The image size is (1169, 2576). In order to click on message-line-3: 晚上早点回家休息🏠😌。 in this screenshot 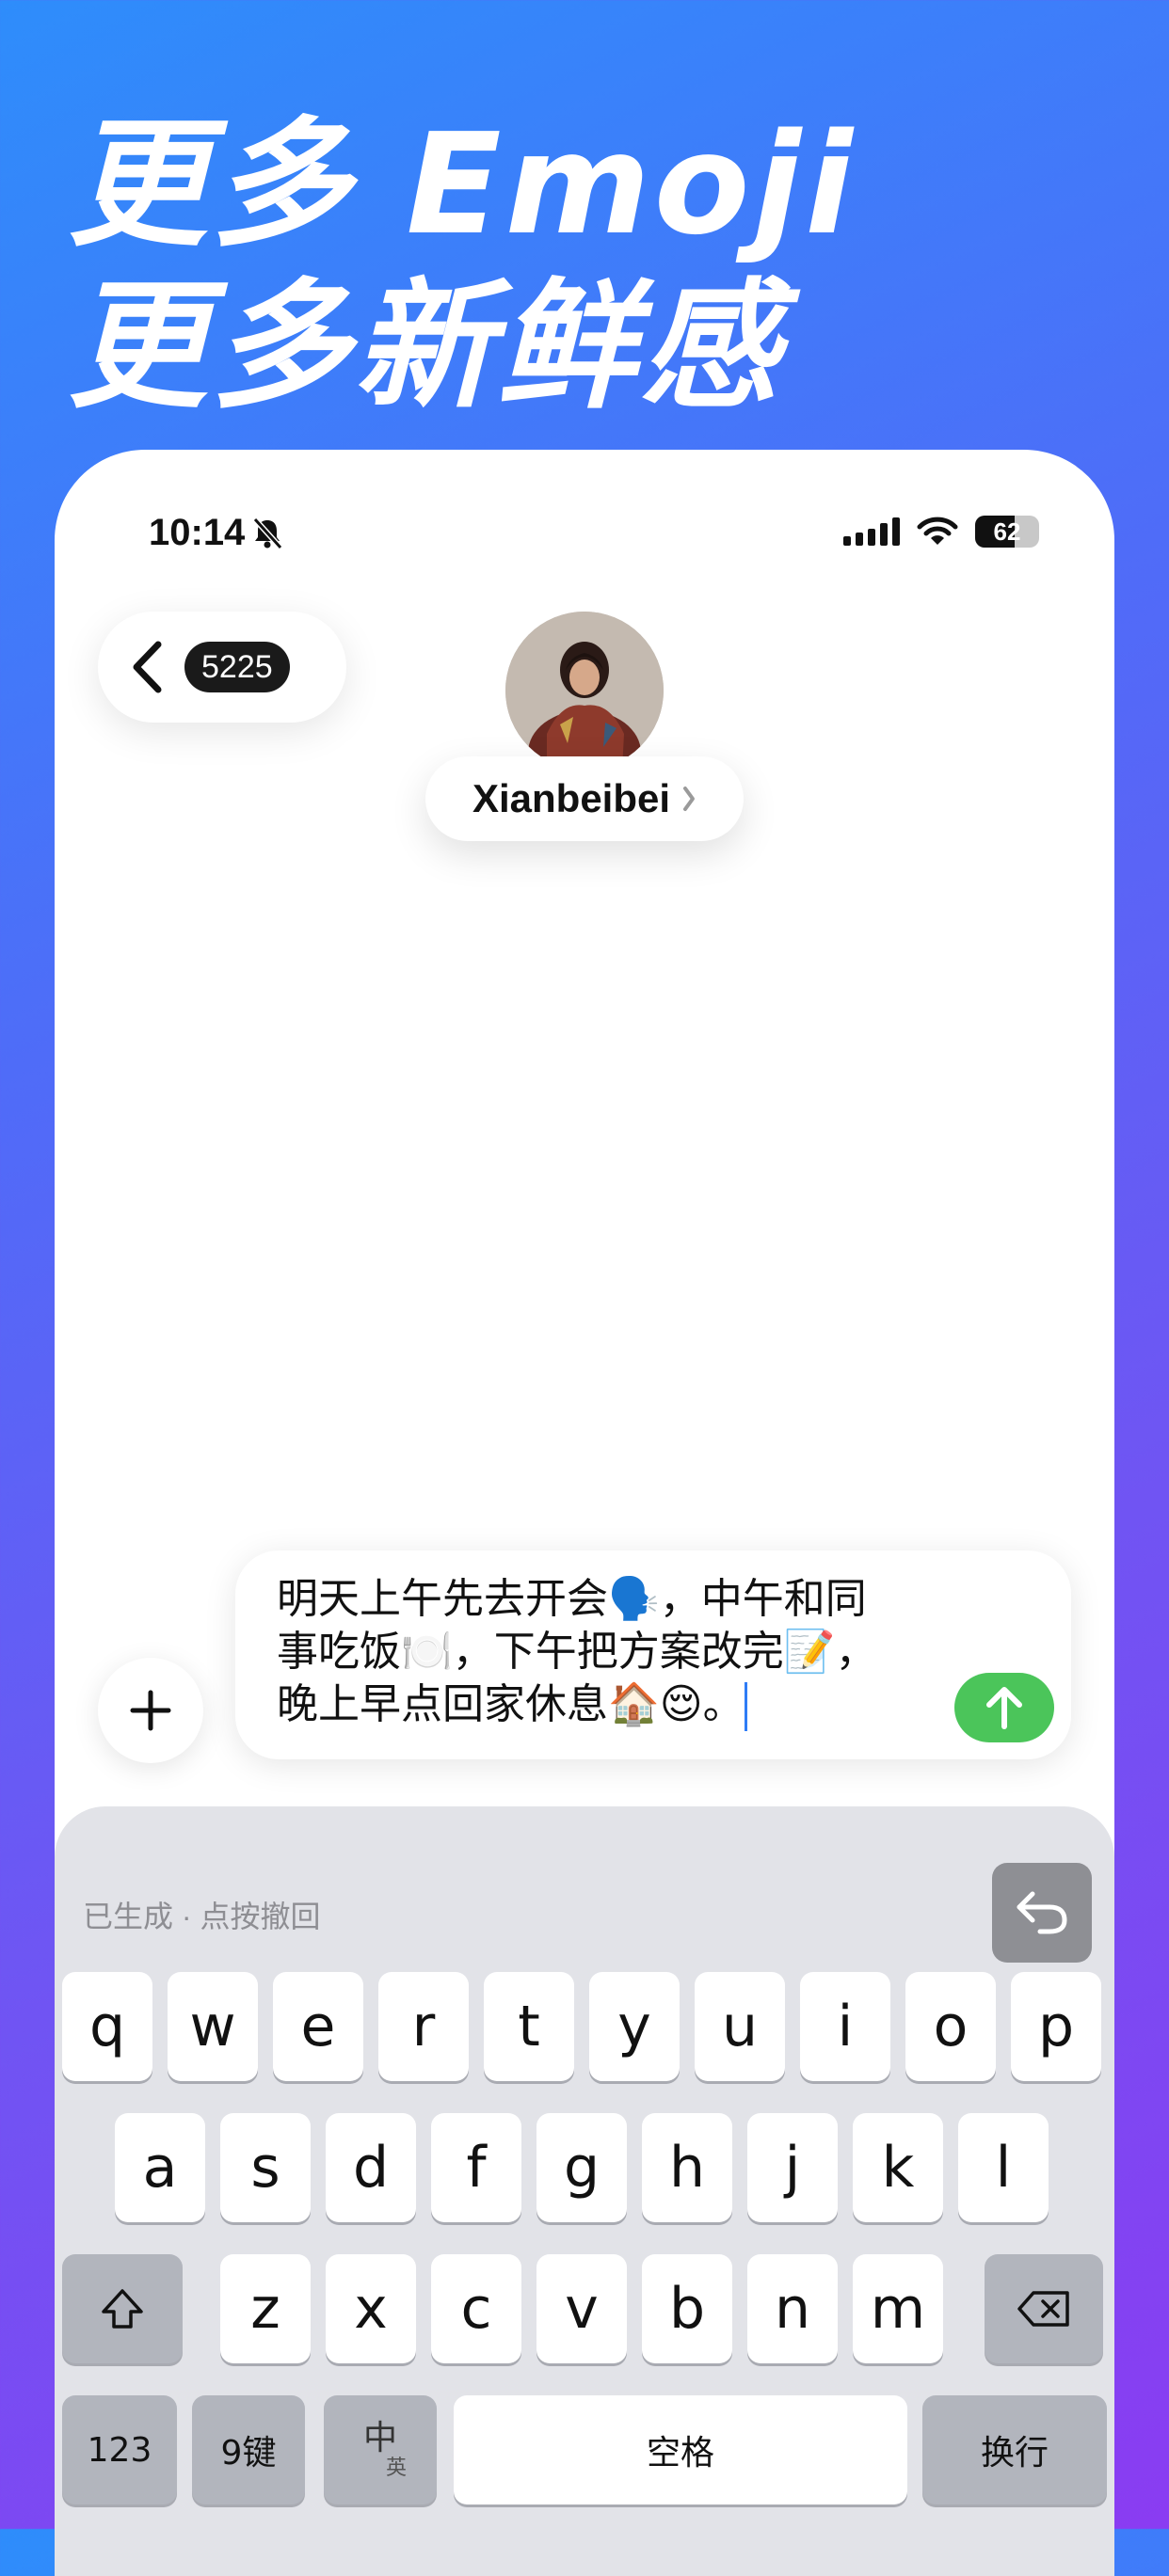, I will do `click(511, 1704)`.